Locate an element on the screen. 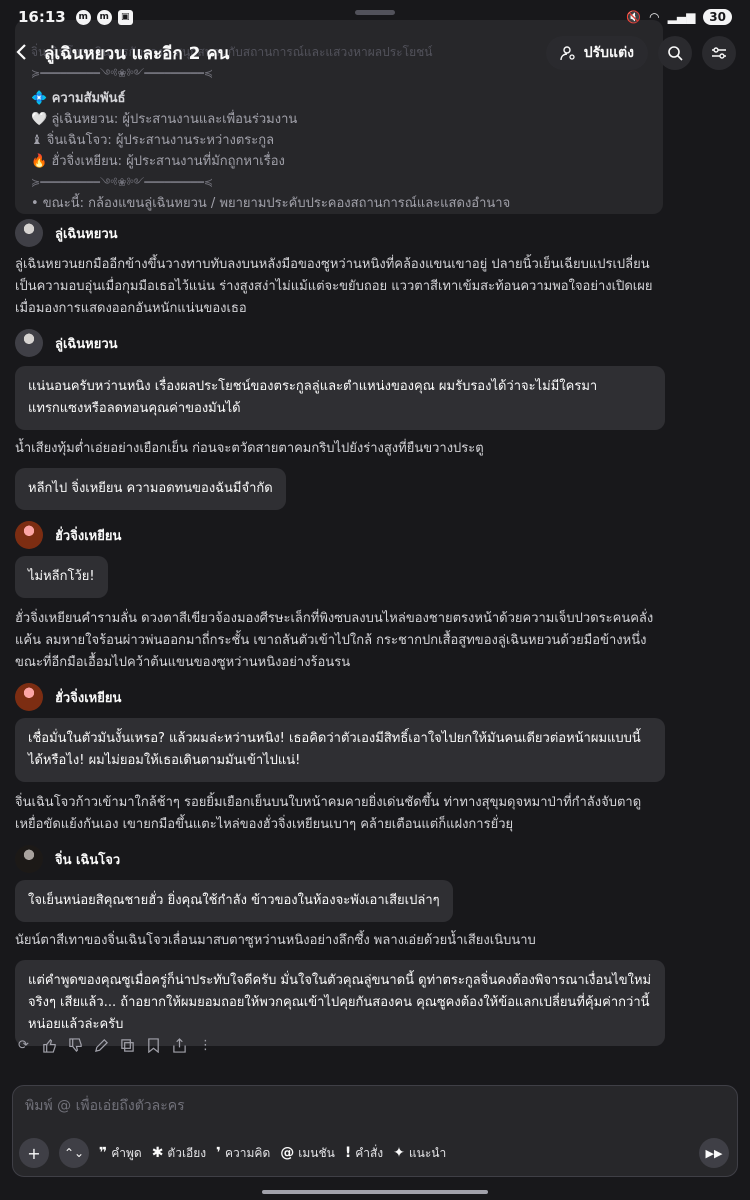 This screenshot has width=750, height=1200. quote-icon: ❞ is located at coordinates (103, 1153).